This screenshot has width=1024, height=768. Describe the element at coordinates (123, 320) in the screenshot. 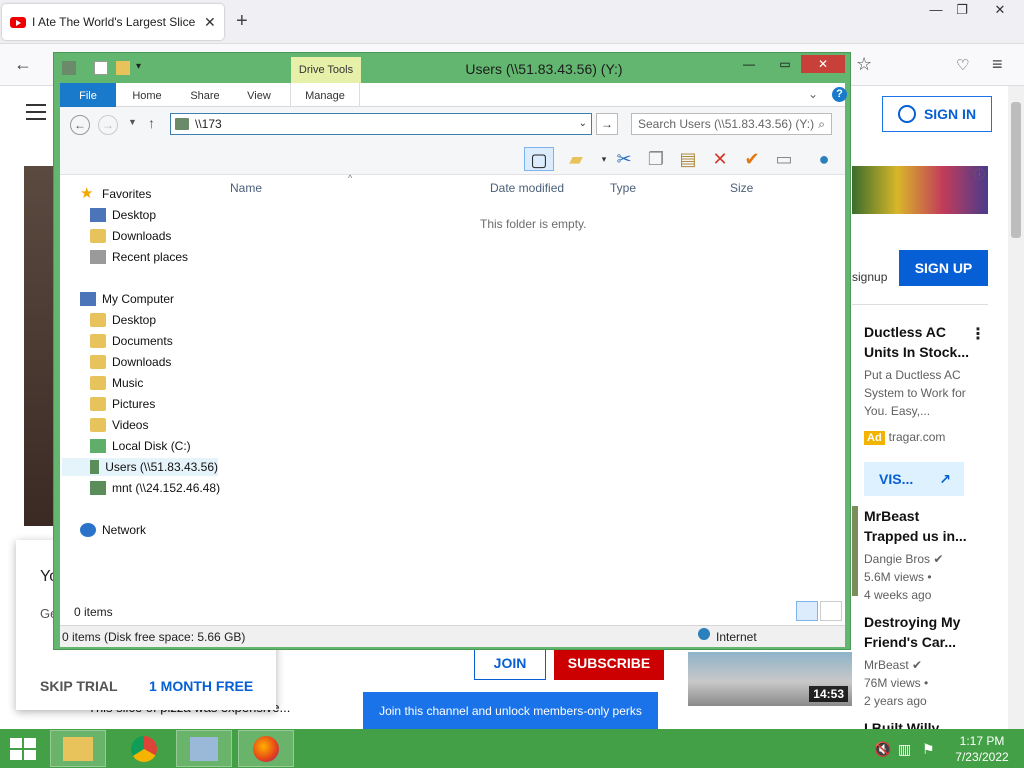

I see `nav-desktop: Desktop` at that location.